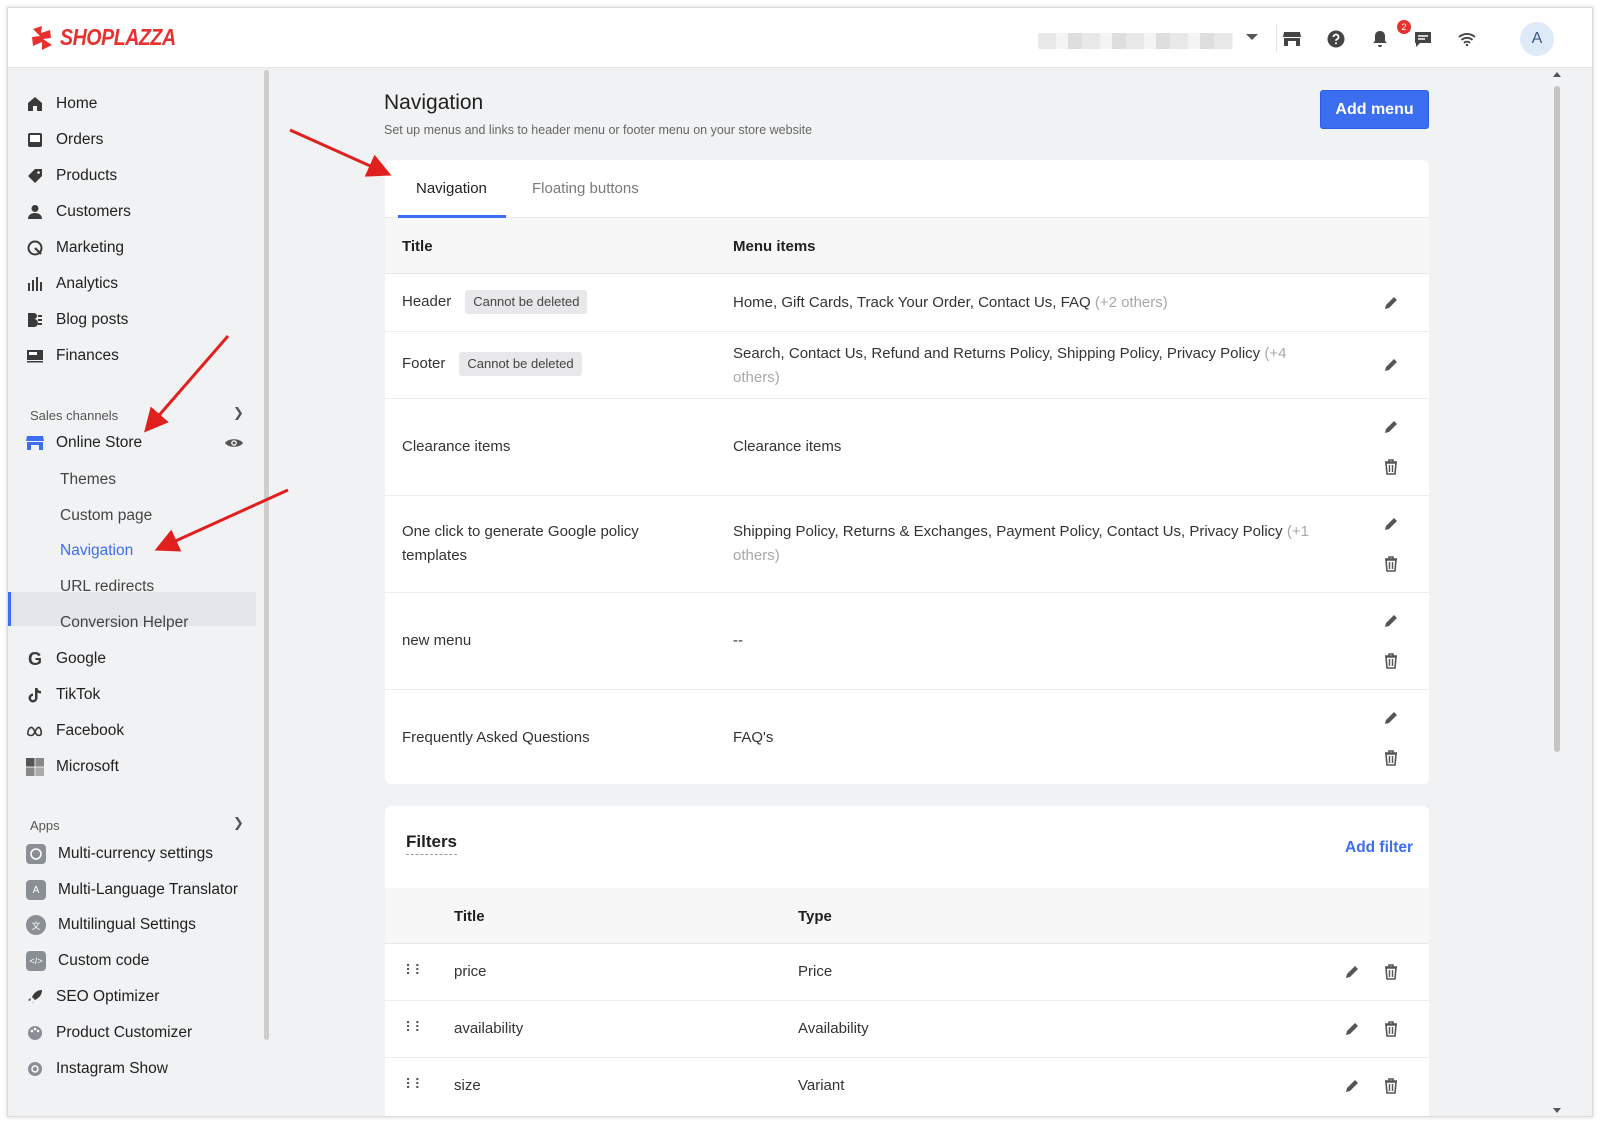 The image size is (1600, 1123). I want to click on add-filter-link: Add filter, so click(1379, 848).